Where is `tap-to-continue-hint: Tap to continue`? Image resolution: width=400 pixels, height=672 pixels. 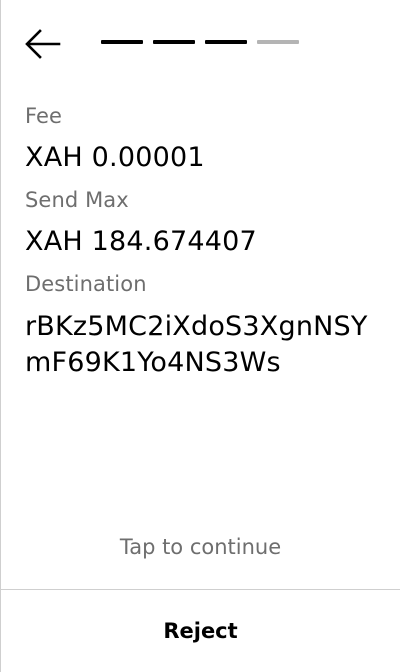
tap-to-continue-hint: Tap to continue is located at coordinates (200, 547).